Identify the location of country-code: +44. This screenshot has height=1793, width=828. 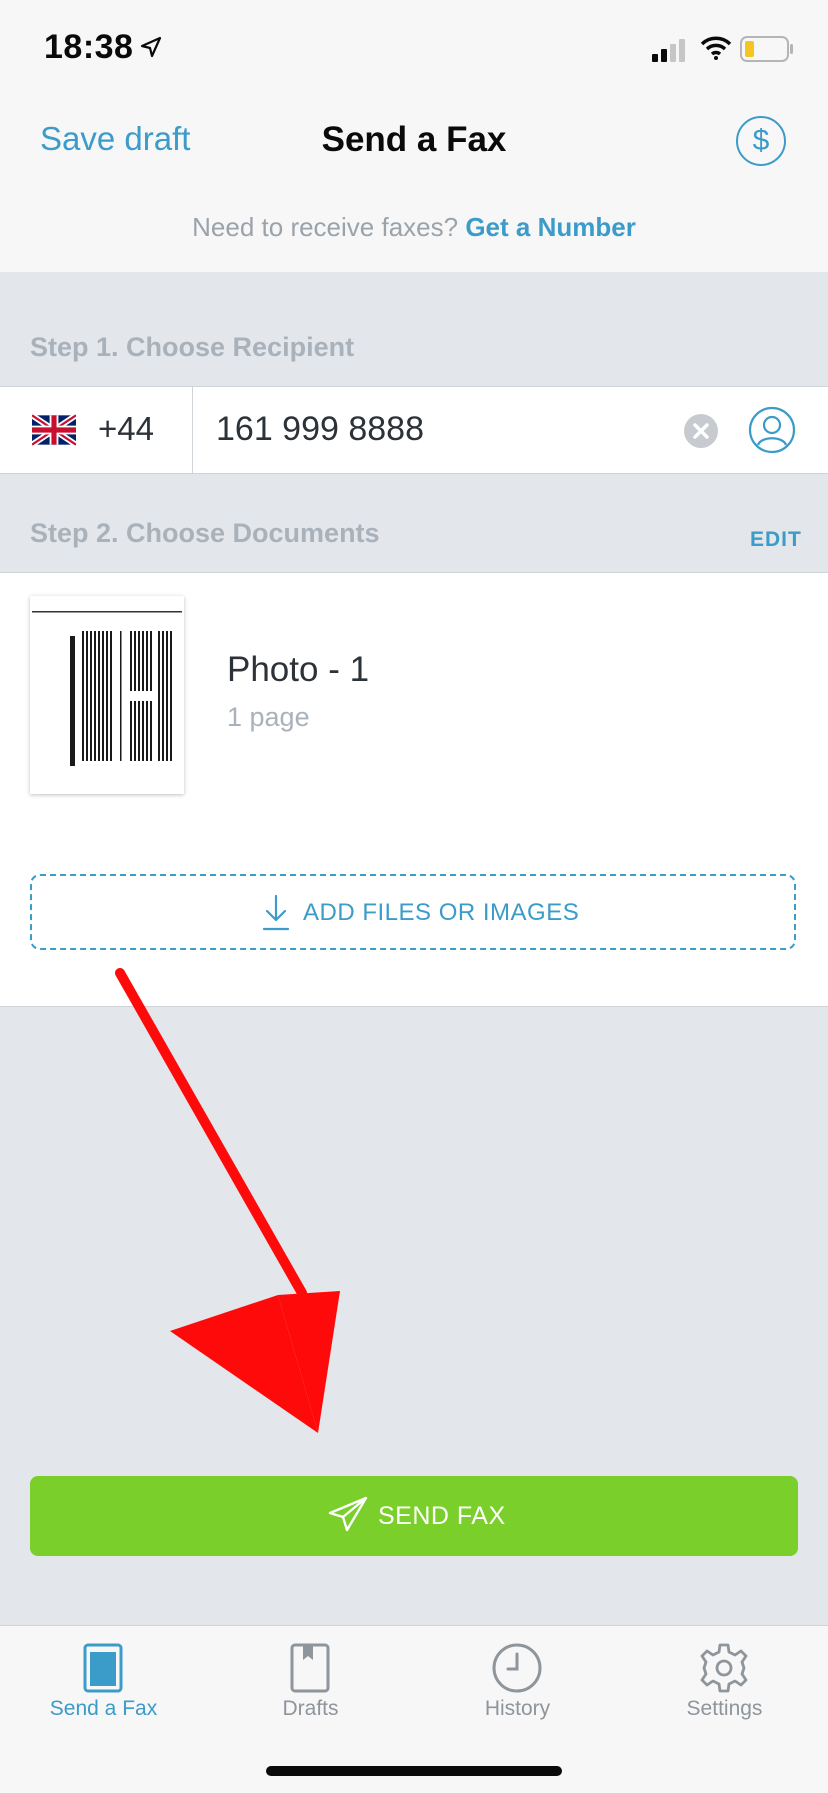
(126, 429).